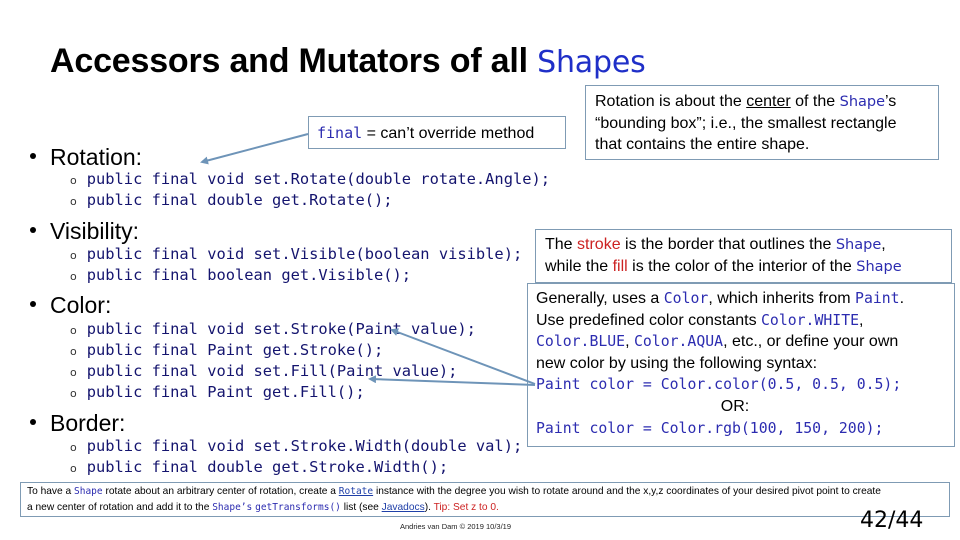  Describe the element at coordinates (51, 491) in the screenshot. I see `footer-text: To have a` at that location.